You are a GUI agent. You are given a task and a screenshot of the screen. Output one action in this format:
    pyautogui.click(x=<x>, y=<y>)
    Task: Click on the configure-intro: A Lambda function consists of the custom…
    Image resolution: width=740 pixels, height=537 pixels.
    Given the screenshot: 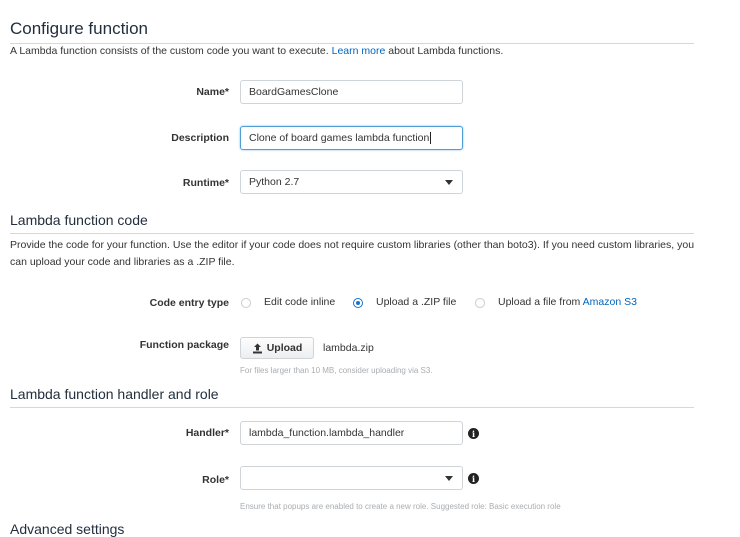 What is the action you would take?
    pyautogui.click(x=355, y=51)
    